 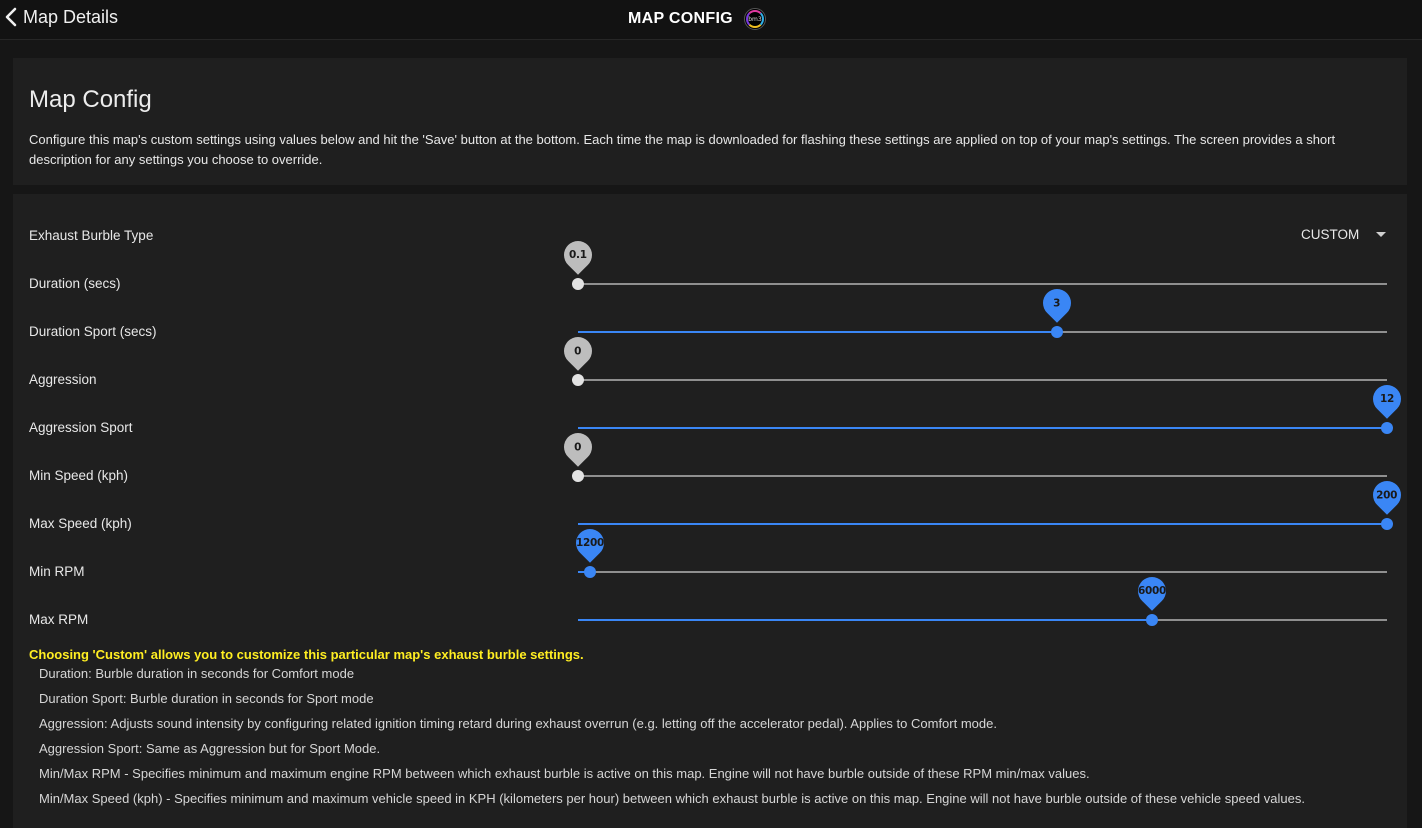 I want to click on burble-type-select: CUSTOM, so click(x=1344, y=234).